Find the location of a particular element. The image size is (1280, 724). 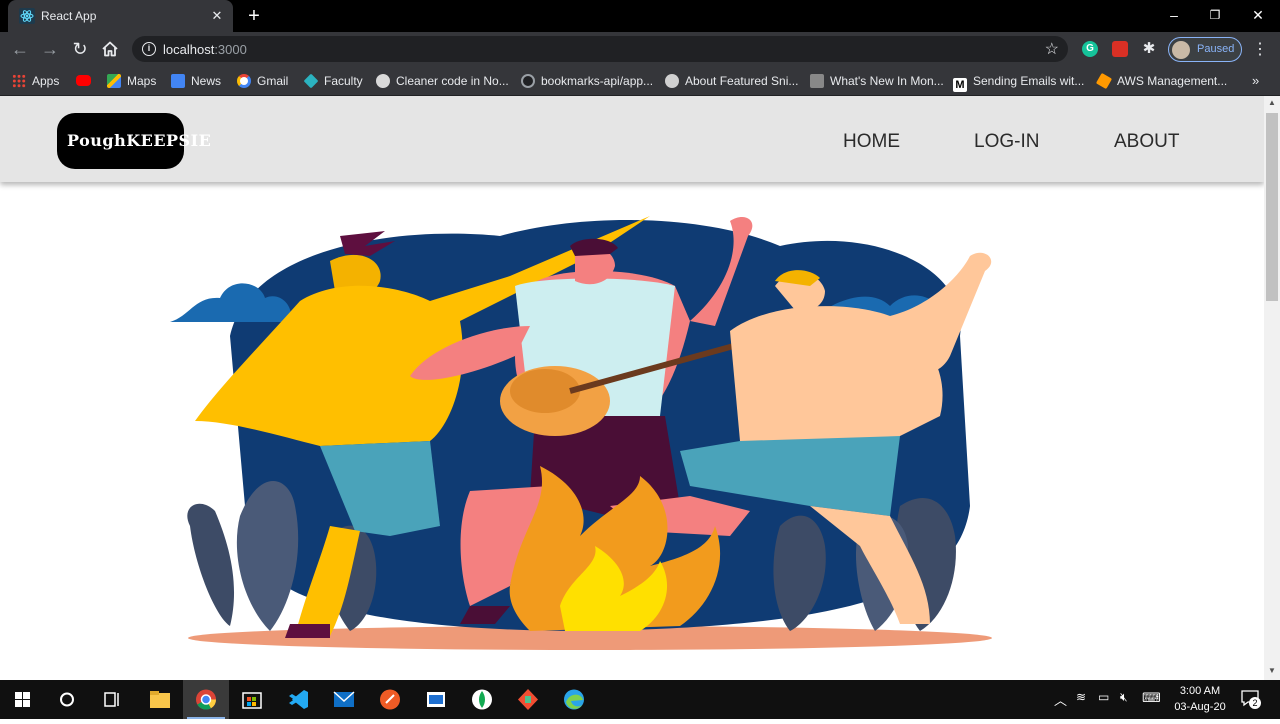

bookmark-faculty: Faculty is located at coordinates (333, 81).